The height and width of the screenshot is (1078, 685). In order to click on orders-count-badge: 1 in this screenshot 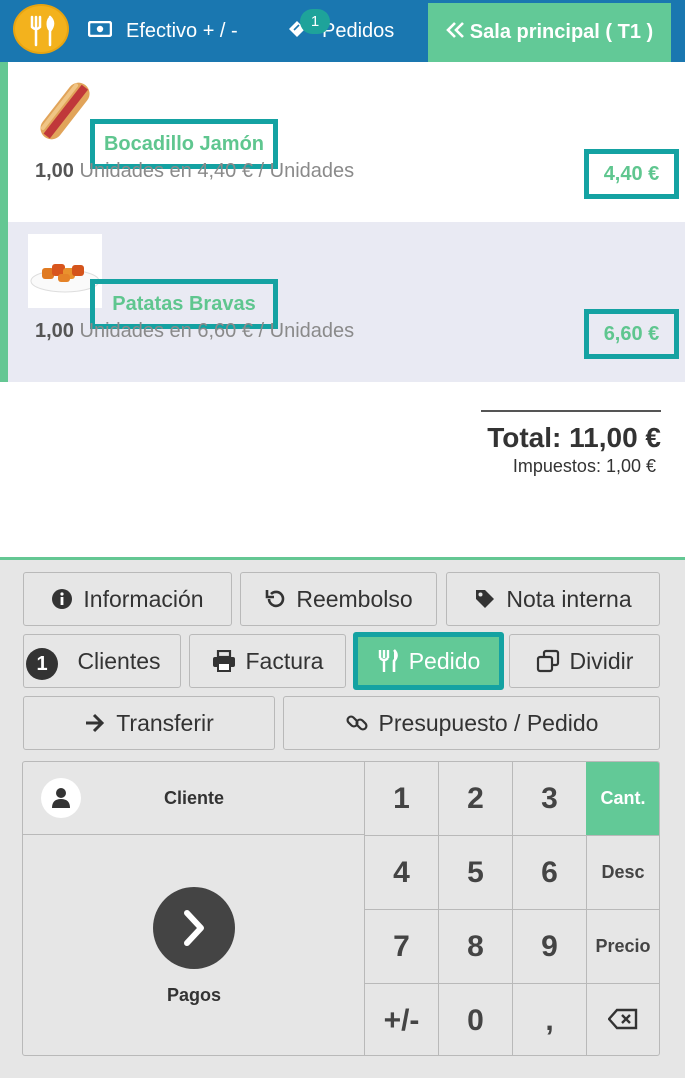, I will do `click(315, 21)`.